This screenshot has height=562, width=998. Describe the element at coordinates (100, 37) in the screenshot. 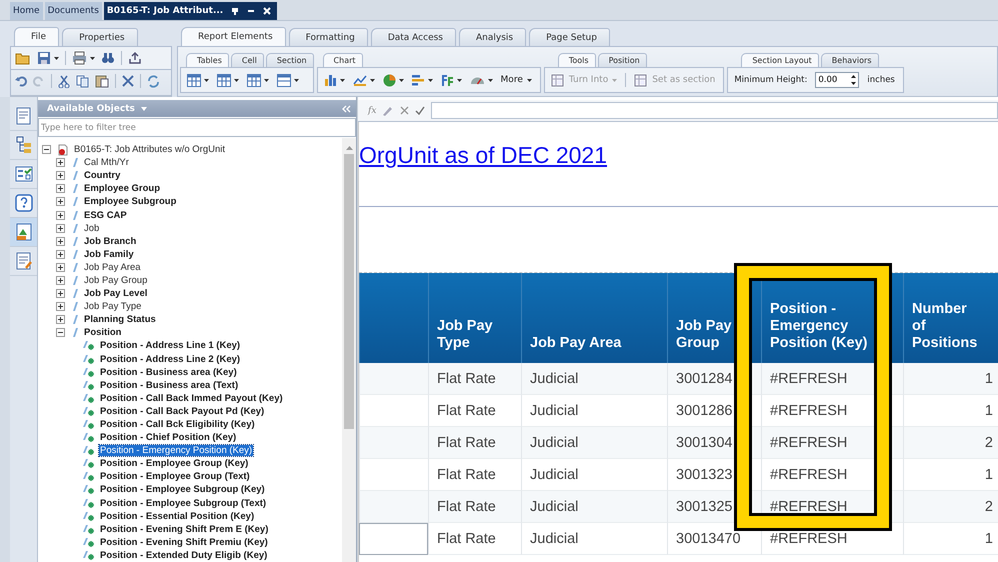

I see `ribbon-tab: Properties` at that location.